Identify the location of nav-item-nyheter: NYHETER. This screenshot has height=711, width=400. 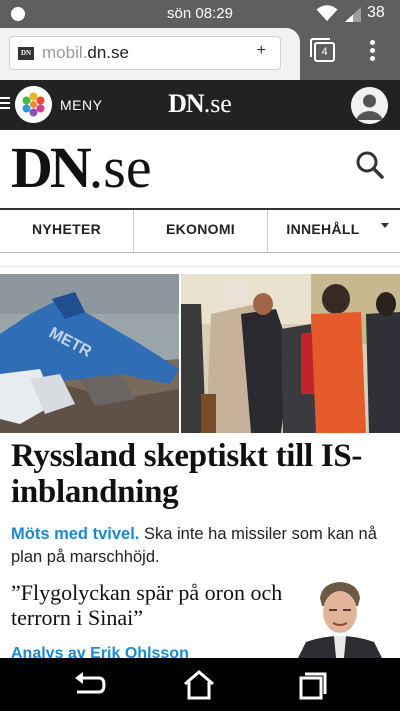
(66, 231).